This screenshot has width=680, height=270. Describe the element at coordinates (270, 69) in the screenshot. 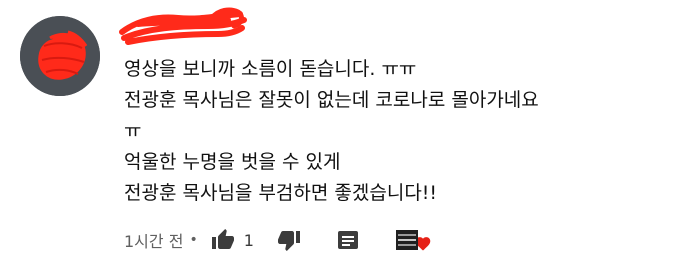

I see `comment-line: 영상을 보니까 소름이 돋습니다. ㅠㅠ` at that location.